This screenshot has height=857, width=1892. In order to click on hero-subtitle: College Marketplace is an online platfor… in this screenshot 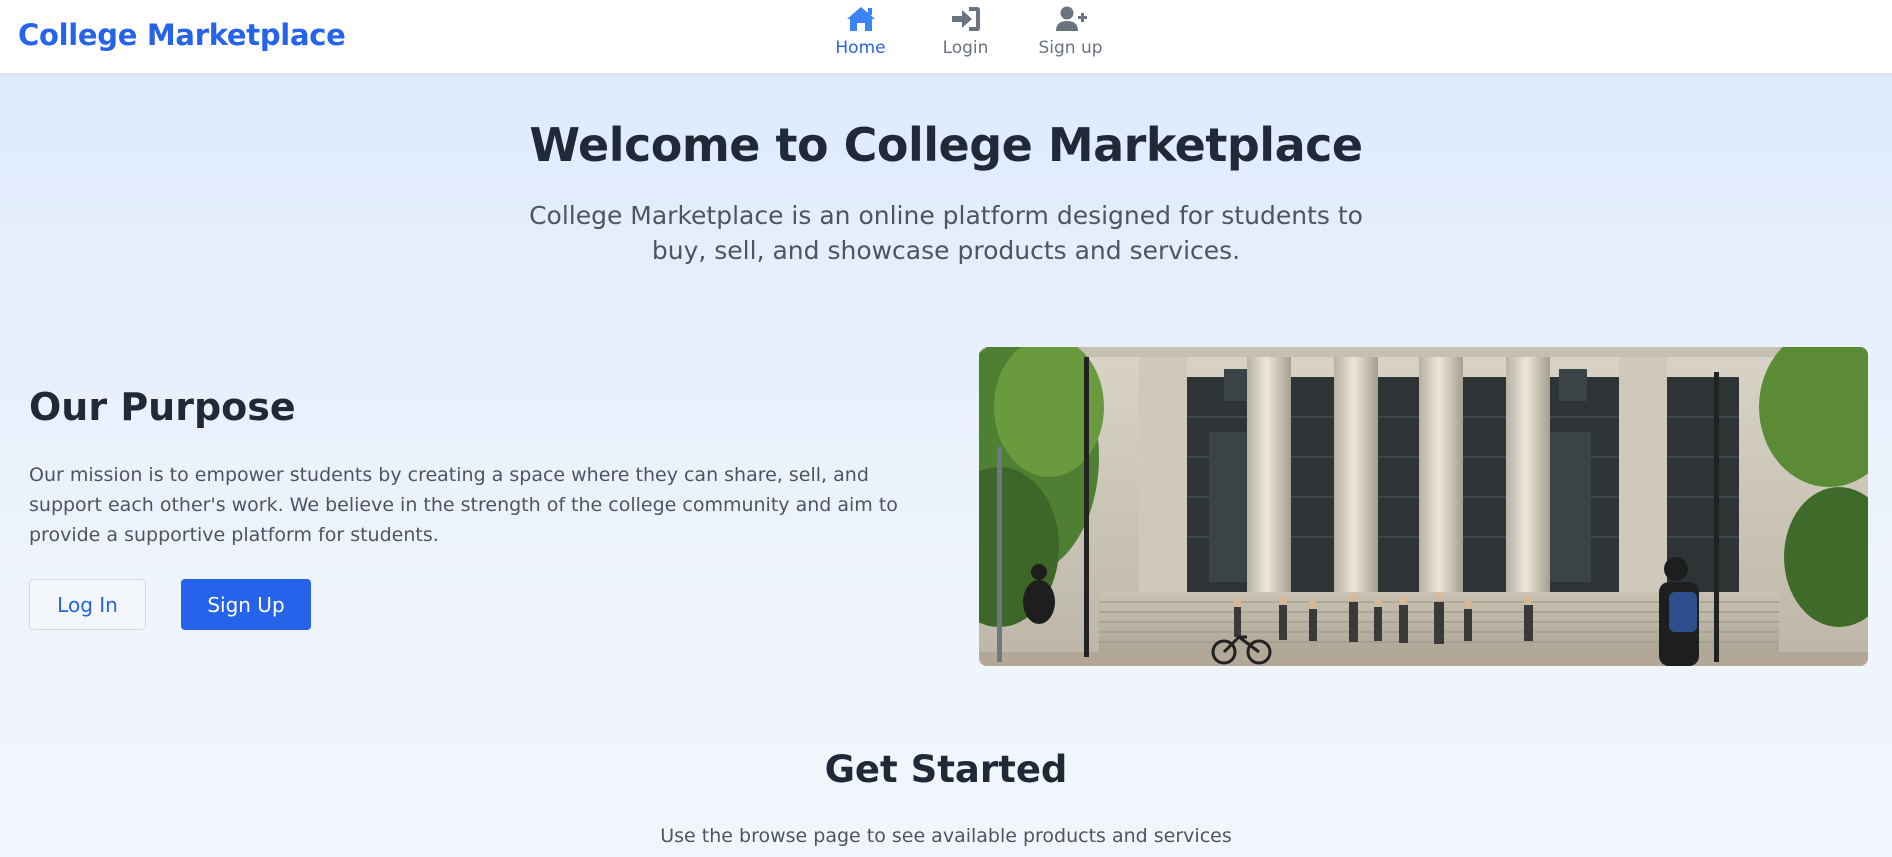, I will do `click(946, 233)`.